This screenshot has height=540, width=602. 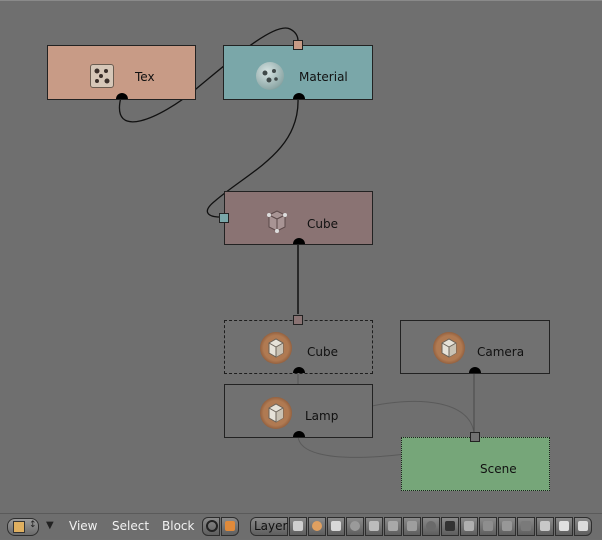 What do you see at coordinates (475, 437) in the screenshot?
I see `node-scene-input-socket` at bounding box center [475, 437].